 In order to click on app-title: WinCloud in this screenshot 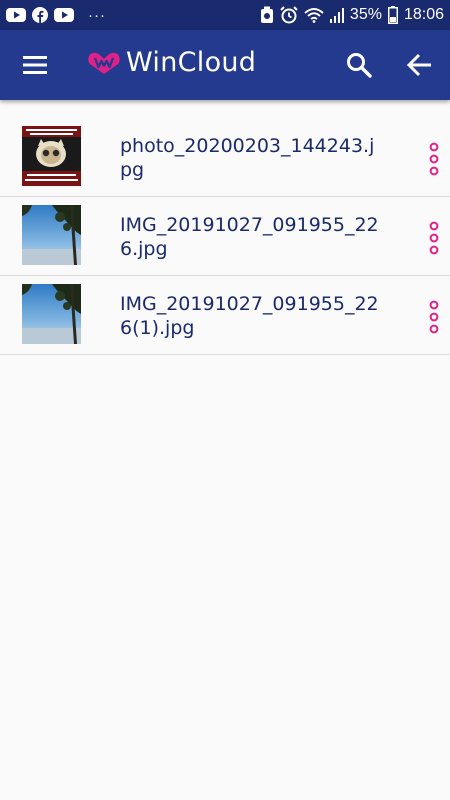, I will do `click(191, 62)`.